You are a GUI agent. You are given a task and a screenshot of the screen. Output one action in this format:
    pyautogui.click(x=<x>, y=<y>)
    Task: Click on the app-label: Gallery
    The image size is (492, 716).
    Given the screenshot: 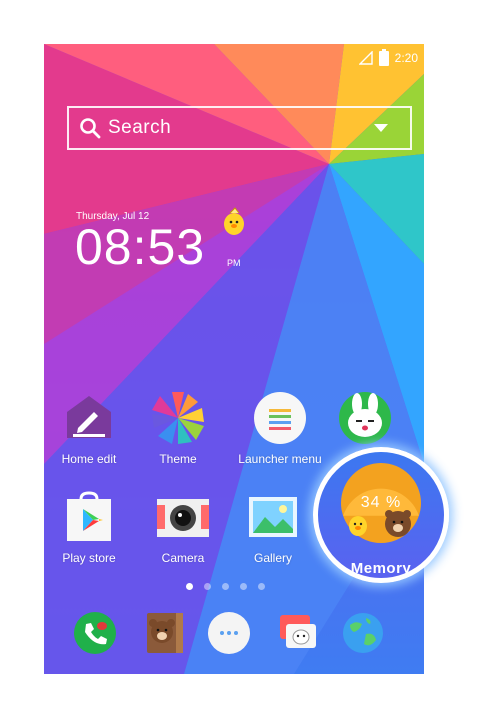 What is the action you would take?
    pyautogui.click(x=272, y=558)
    